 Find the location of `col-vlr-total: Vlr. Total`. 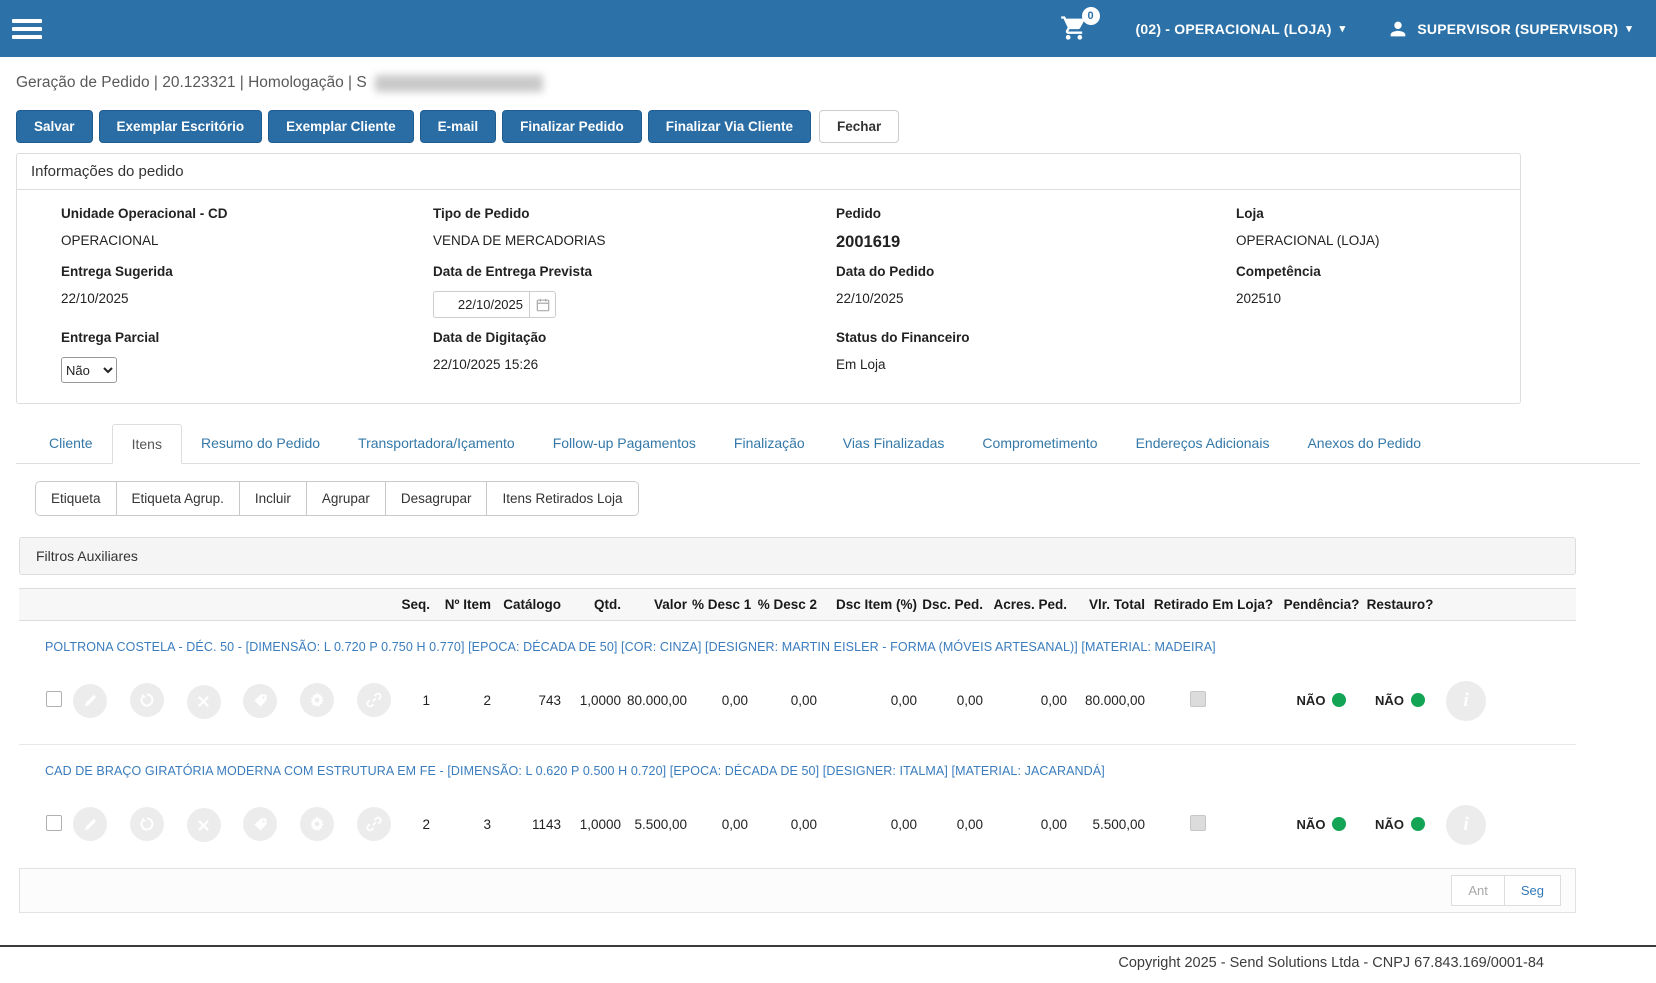

col-vlr-total: Vlr. Total is located at coordinates (1109, 604).